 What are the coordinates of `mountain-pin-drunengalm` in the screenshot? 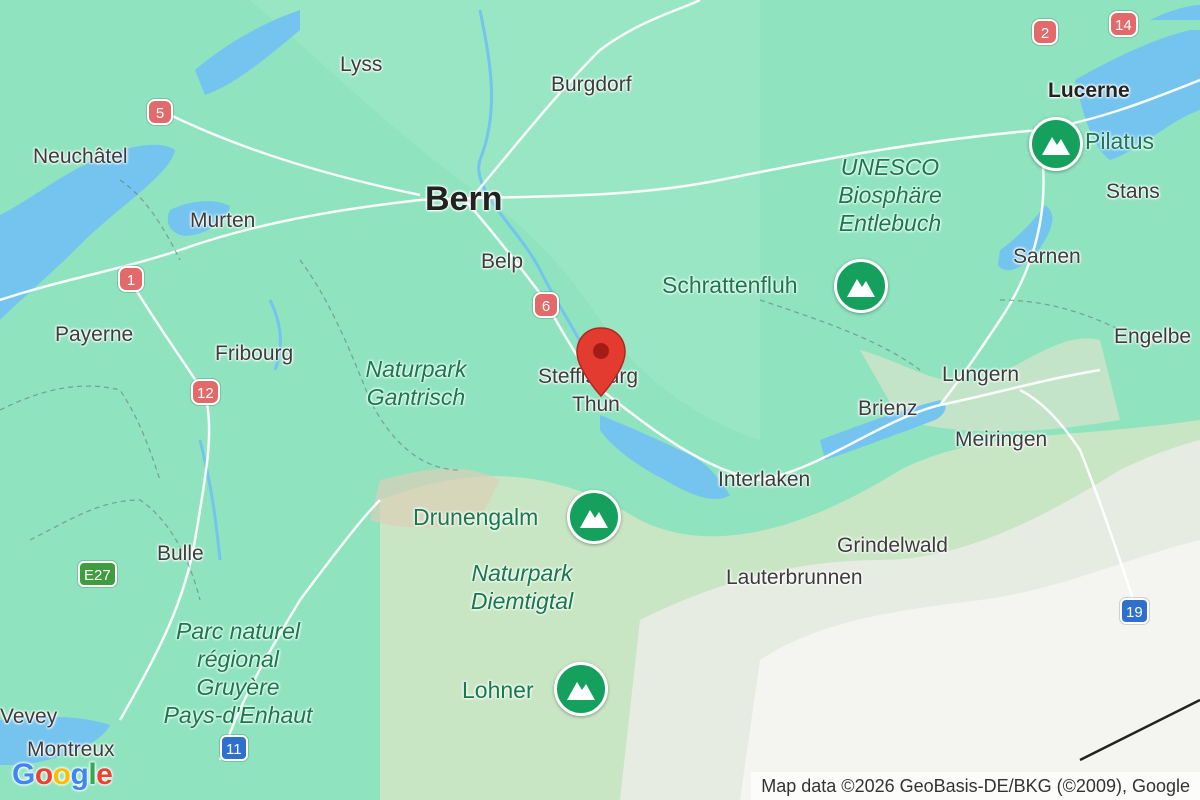 It's located at (594, 517).